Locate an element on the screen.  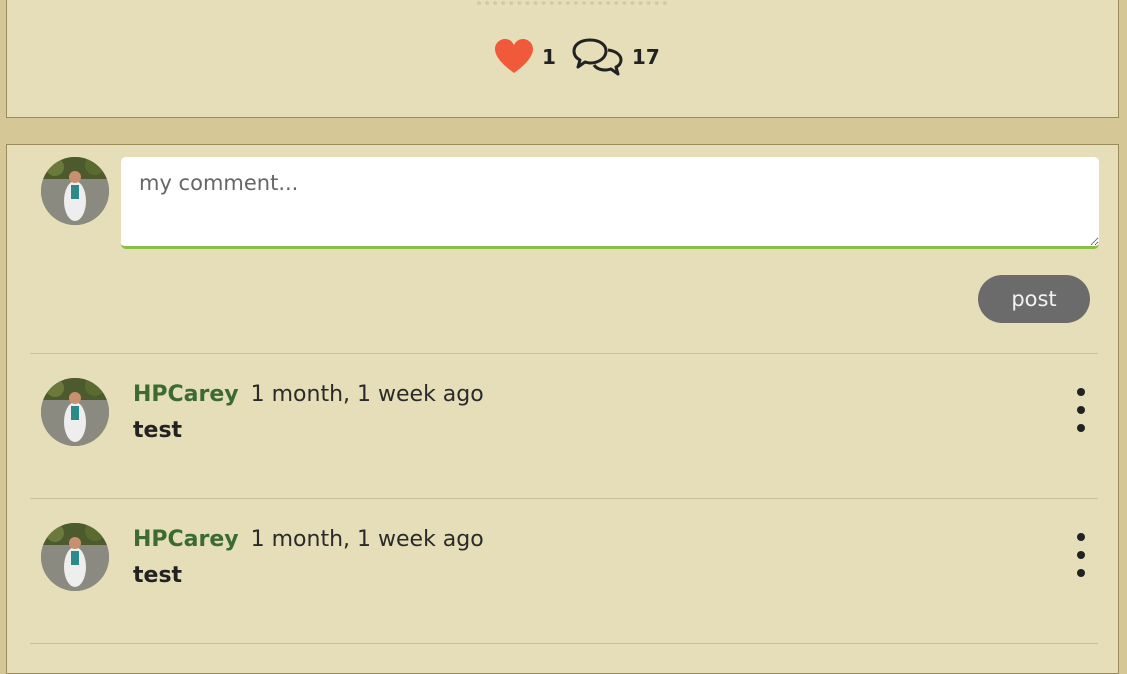
divider is located at coordinates (564, 643).